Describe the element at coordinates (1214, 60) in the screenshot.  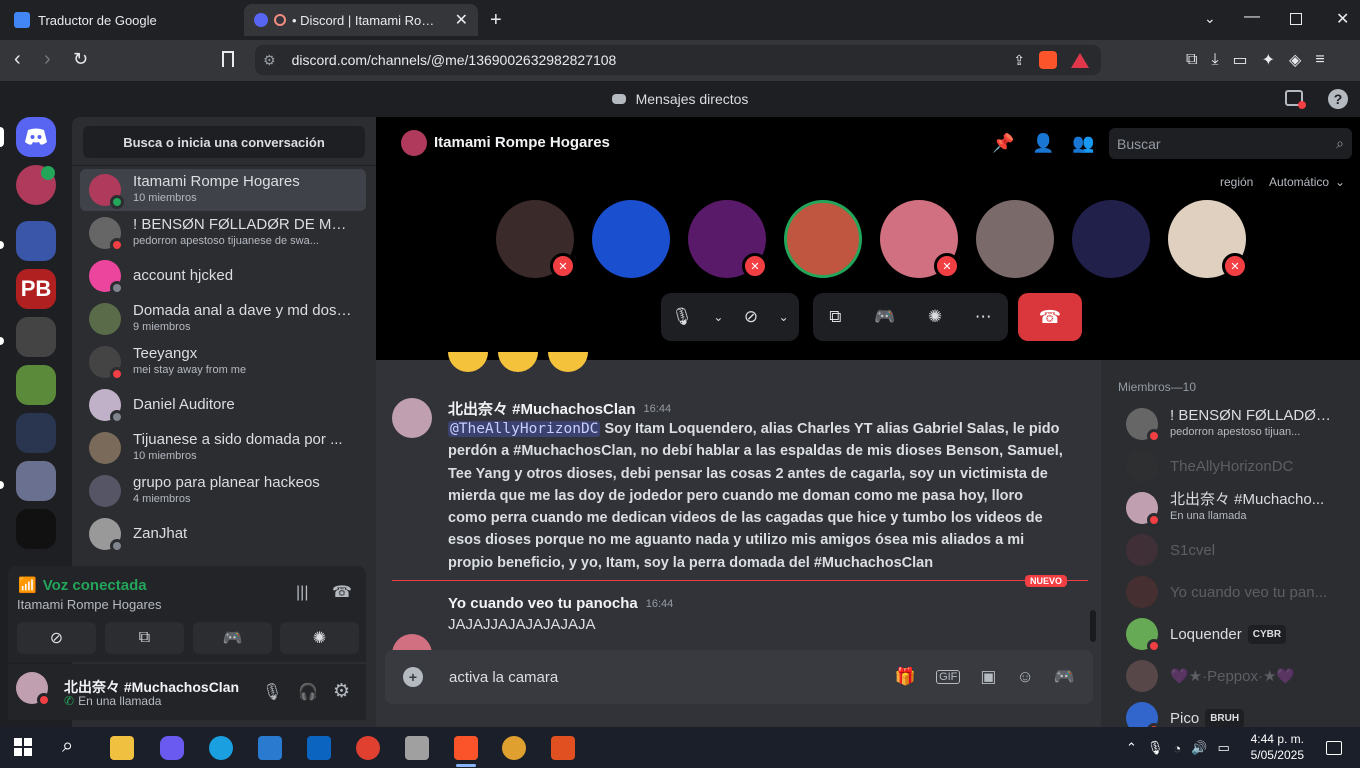
I see `download-icon: ⤓` at that location.